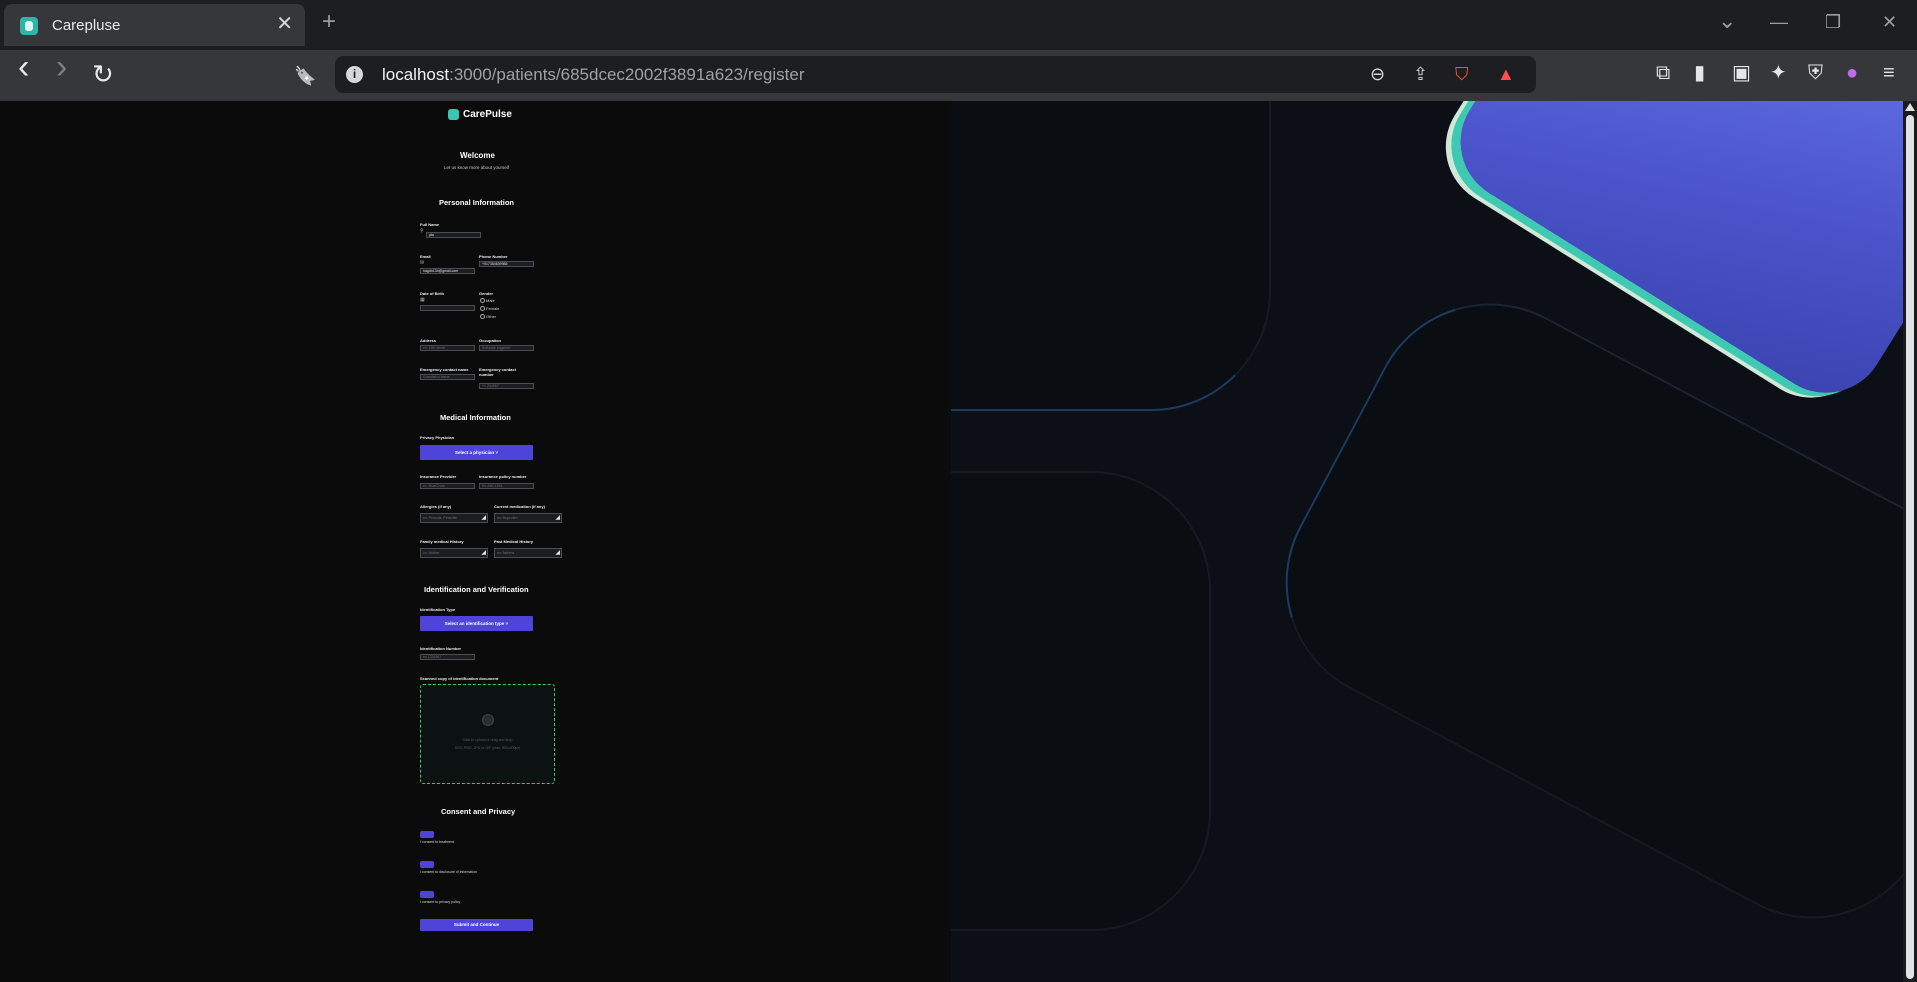 The width and height of the screenshot is (1917, 982). What do you see at coordinates (519, 506) in the screenshot?
I see `medication-label: Current medication (if any)` at bounding box center [519, 506].